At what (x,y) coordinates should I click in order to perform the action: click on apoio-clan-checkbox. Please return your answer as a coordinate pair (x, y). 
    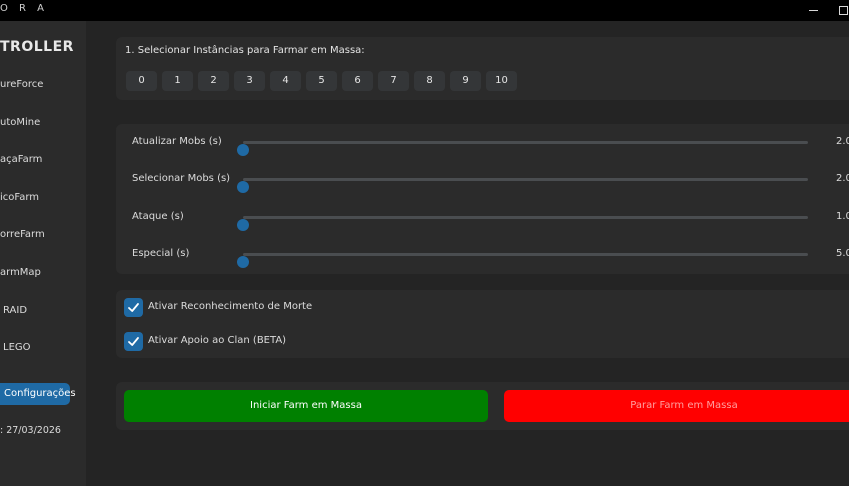
    Looking at the image, I should click on (133, 341).